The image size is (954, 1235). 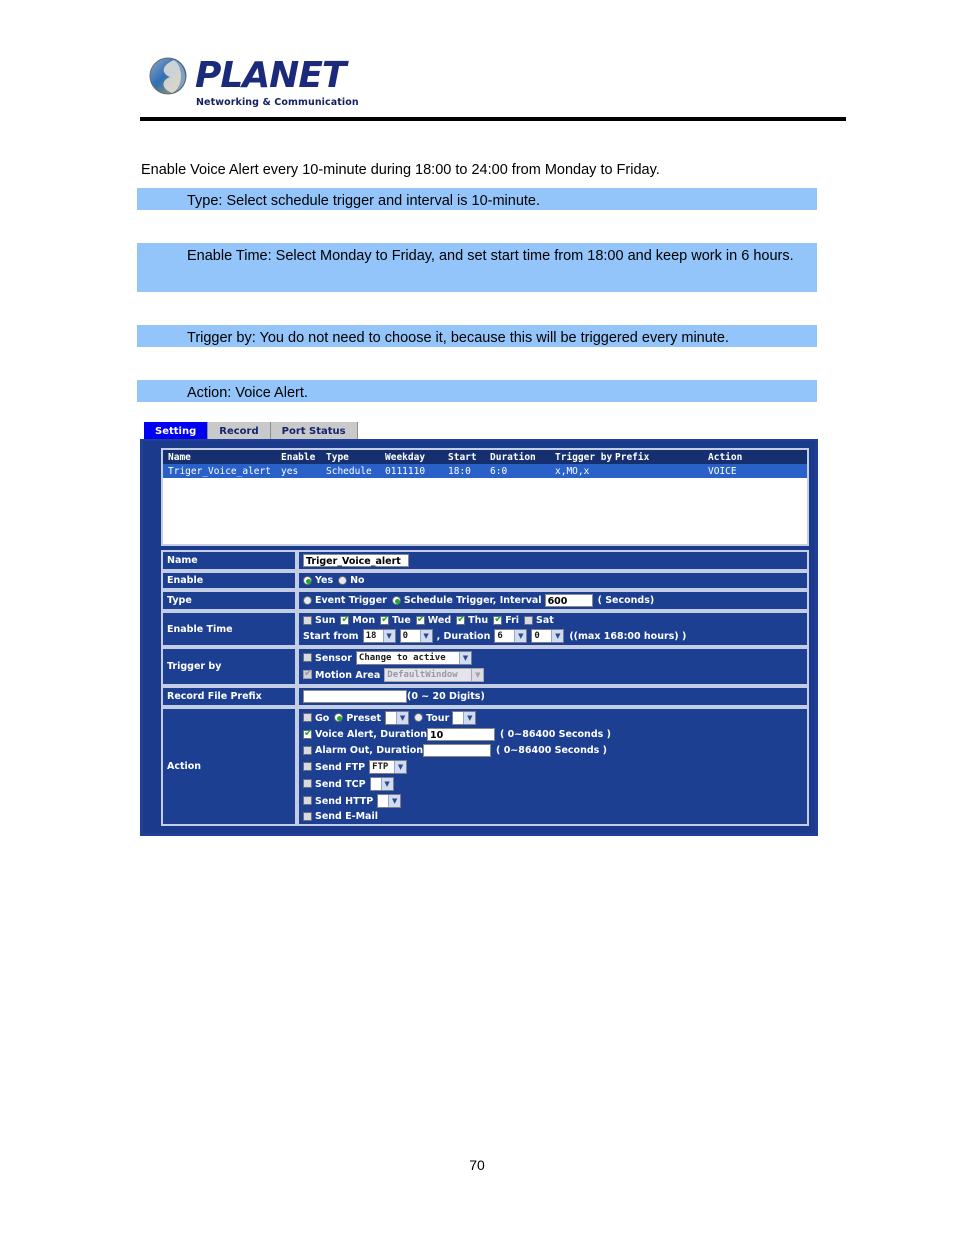 What do you see at coordinates (339, 717) in the screenshot?
I see `preset-radio` at bounding box center [339, 717].